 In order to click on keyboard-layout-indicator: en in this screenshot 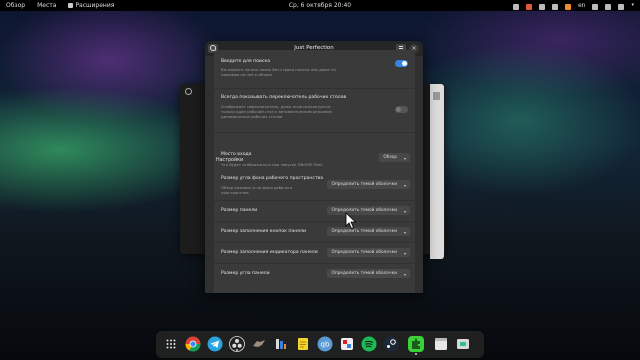, I will do `click(582, 5)`.